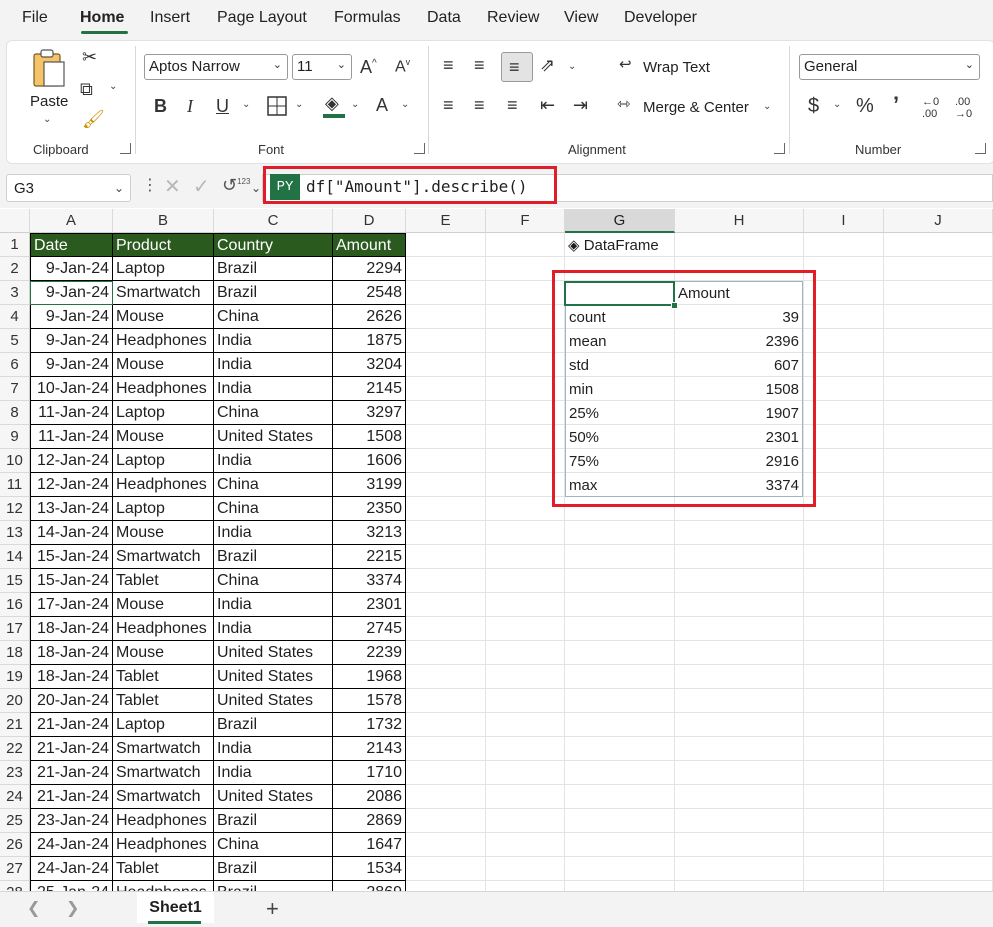 This screenshot has width=993, height=927. What do you see at coordinates (15, 749) in the screenshot?
I see `row-header: 22` at bounding box center [15, 749].